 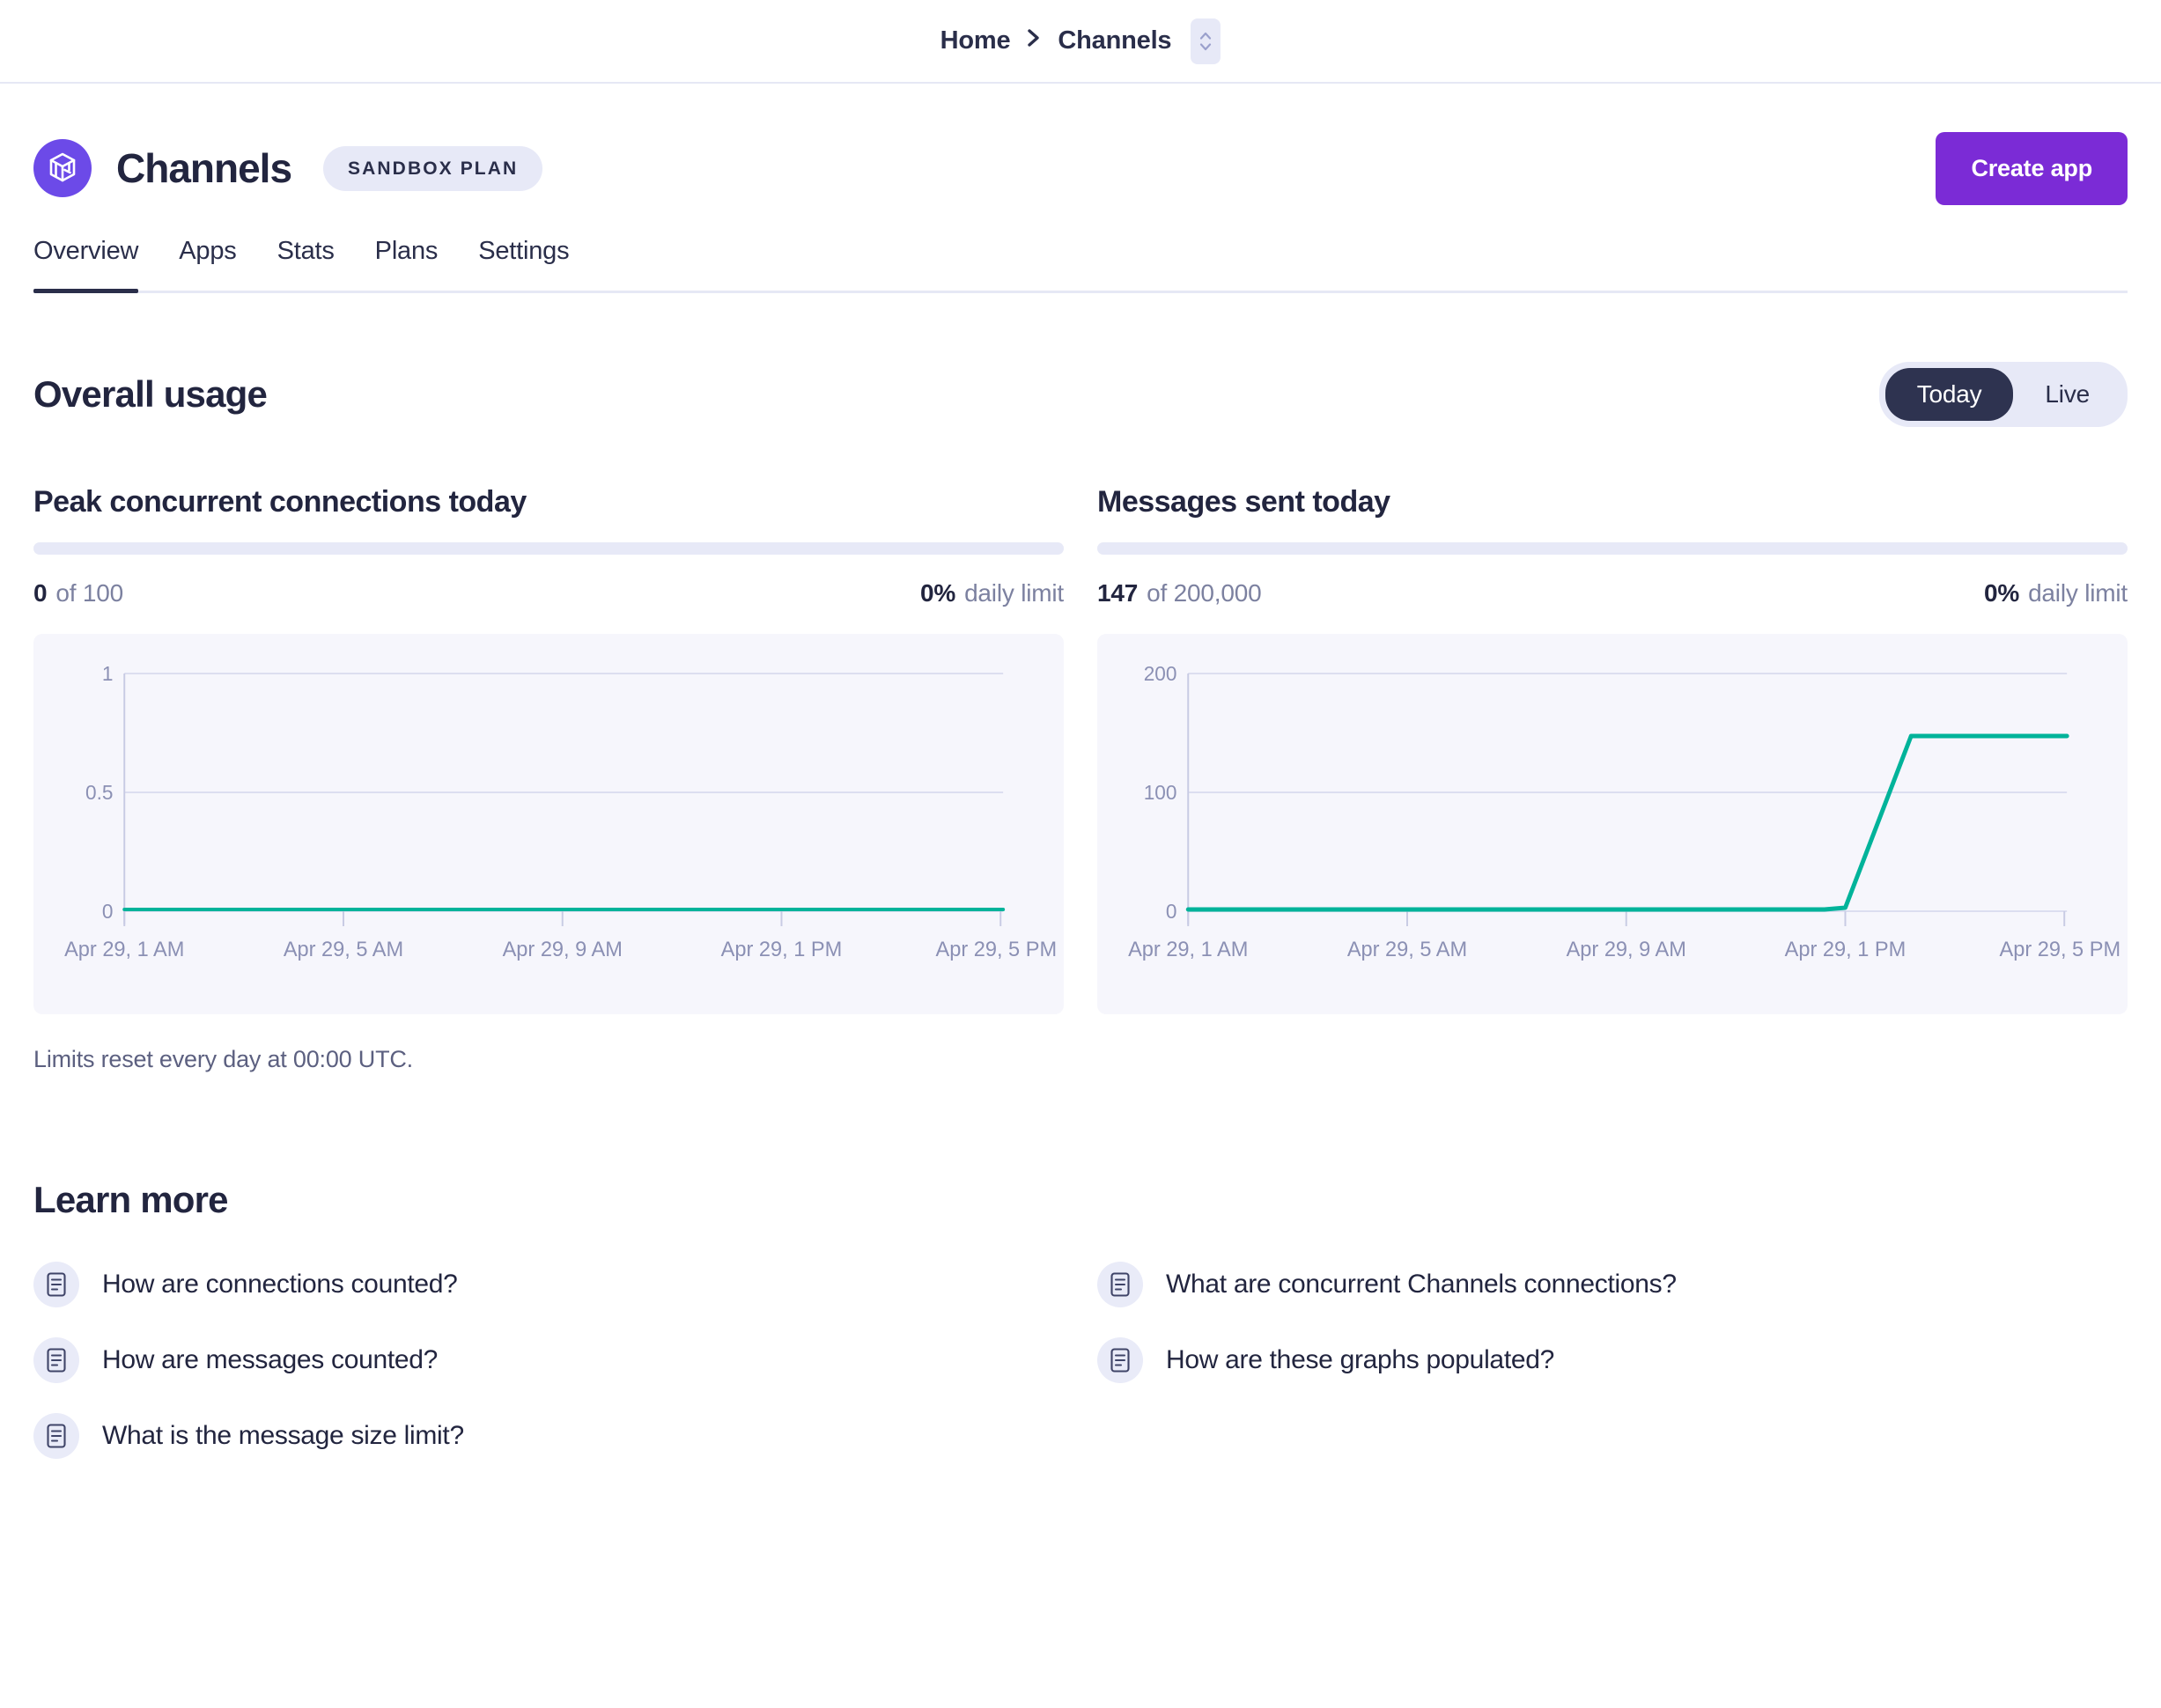 I want to click on breadcrumb-current-item: Channels, so click(x=1114, y=40).